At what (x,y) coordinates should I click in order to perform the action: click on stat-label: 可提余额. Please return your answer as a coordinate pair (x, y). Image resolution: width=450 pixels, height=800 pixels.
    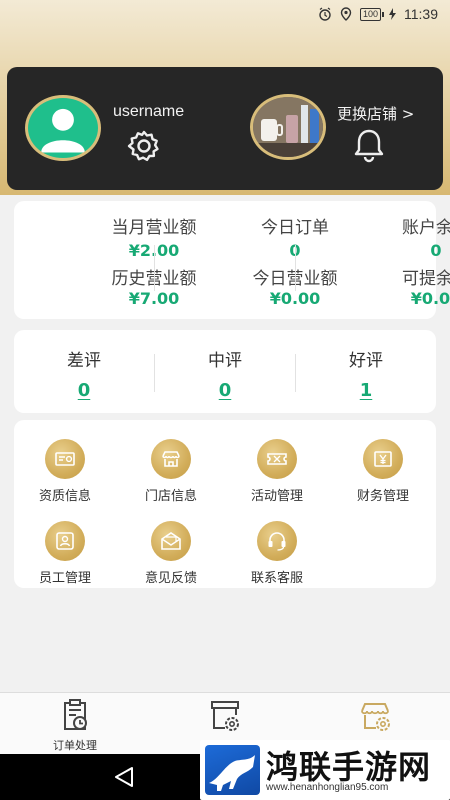
    Looking at the image, I should click on (426, 279).